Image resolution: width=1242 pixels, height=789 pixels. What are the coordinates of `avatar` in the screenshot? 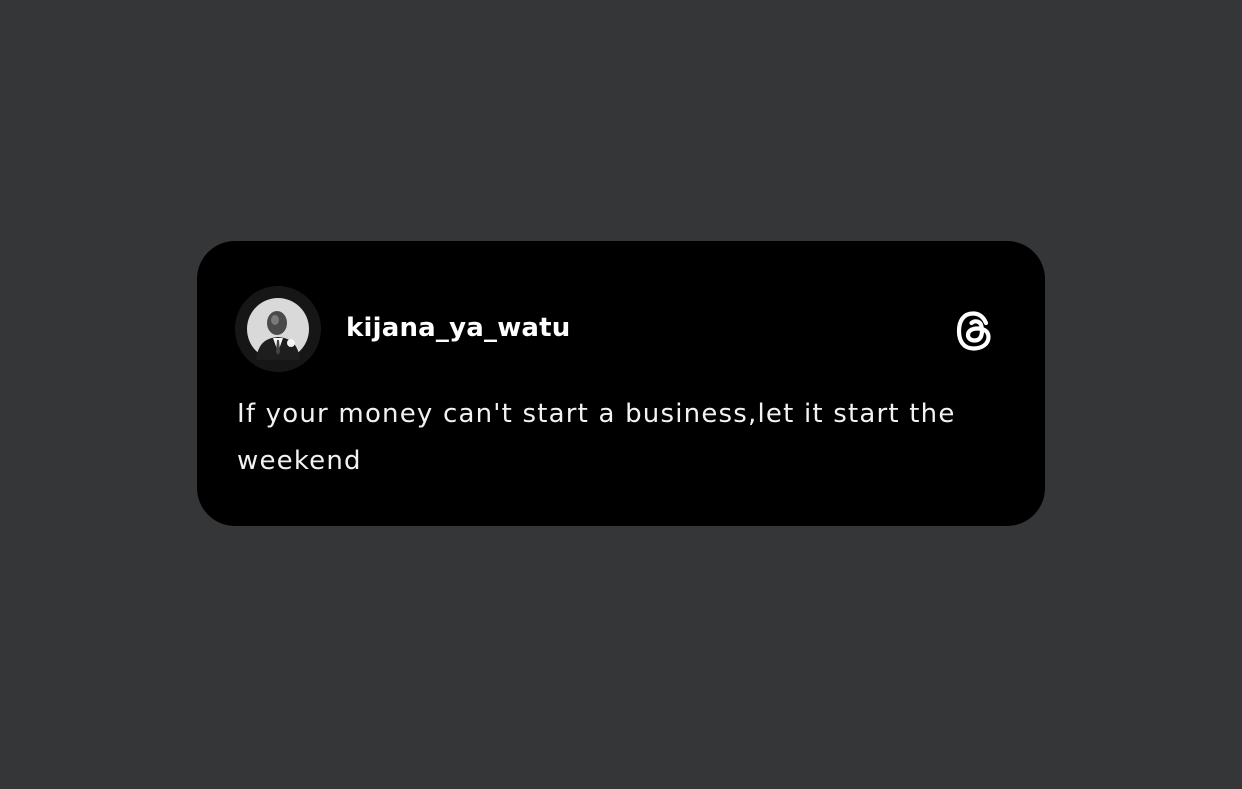 It's located at (278, 329).